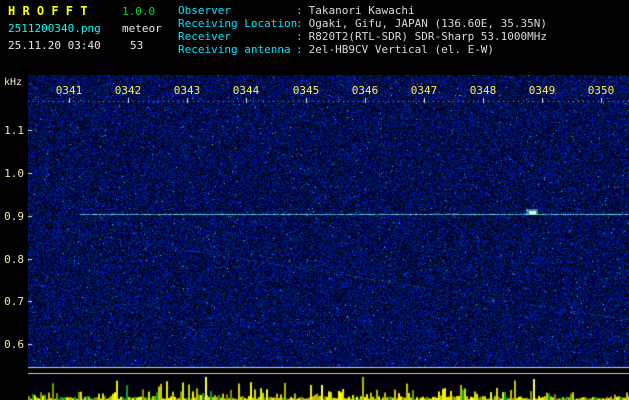  What do you see at coordinates (139, 11) in the screenshot?
I see `app-version: 1.0.0` at bounding box center [139, 11].